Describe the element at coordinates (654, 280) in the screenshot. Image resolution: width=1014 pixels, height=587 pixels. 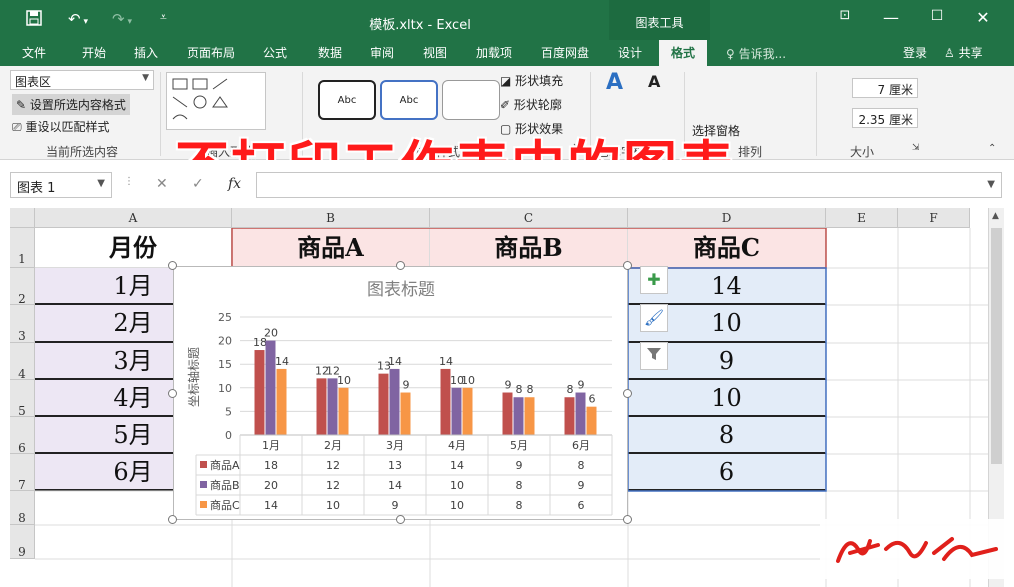
I see `chart-elements-plus-icon: ✚` at that location.